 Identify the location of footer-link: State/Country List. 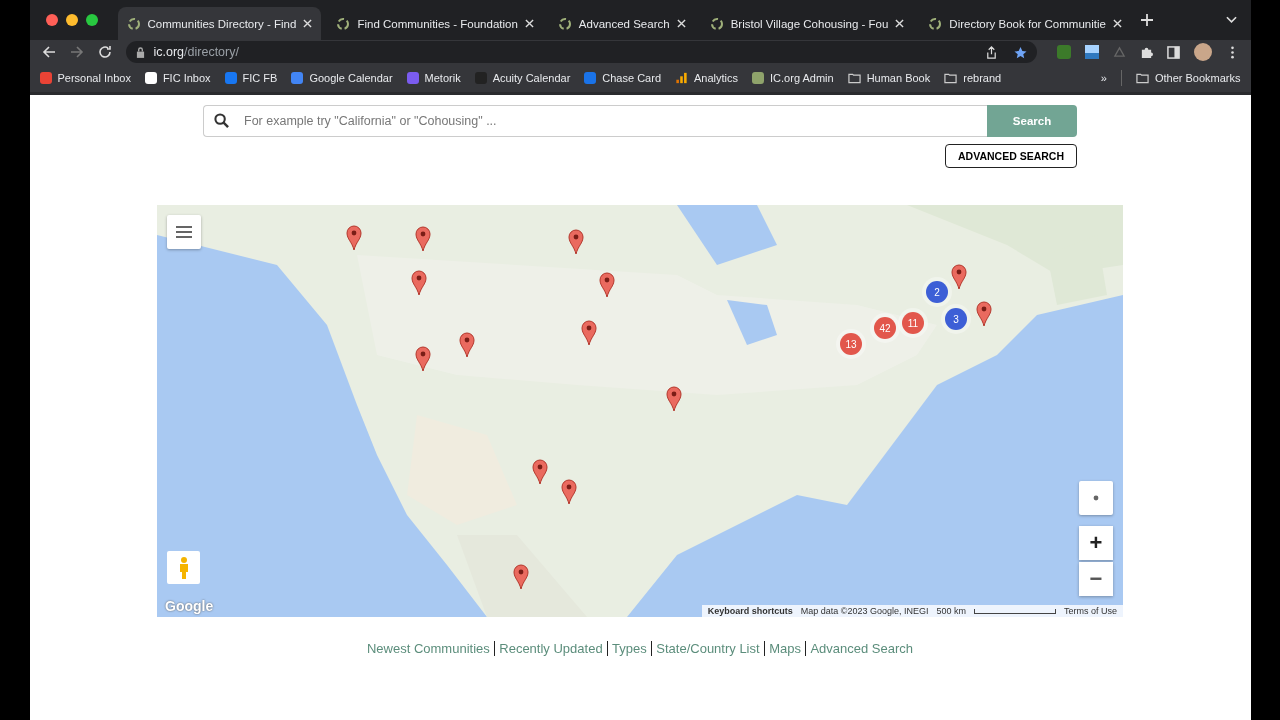
(708, 648).